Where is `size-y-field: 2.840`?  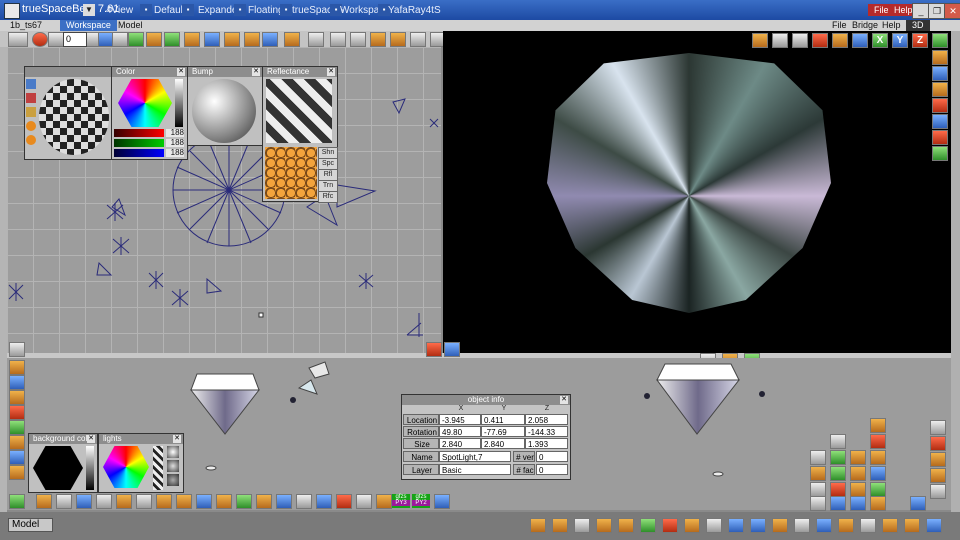
size-y-field: 2.840 is located at coordinates (503, 443).